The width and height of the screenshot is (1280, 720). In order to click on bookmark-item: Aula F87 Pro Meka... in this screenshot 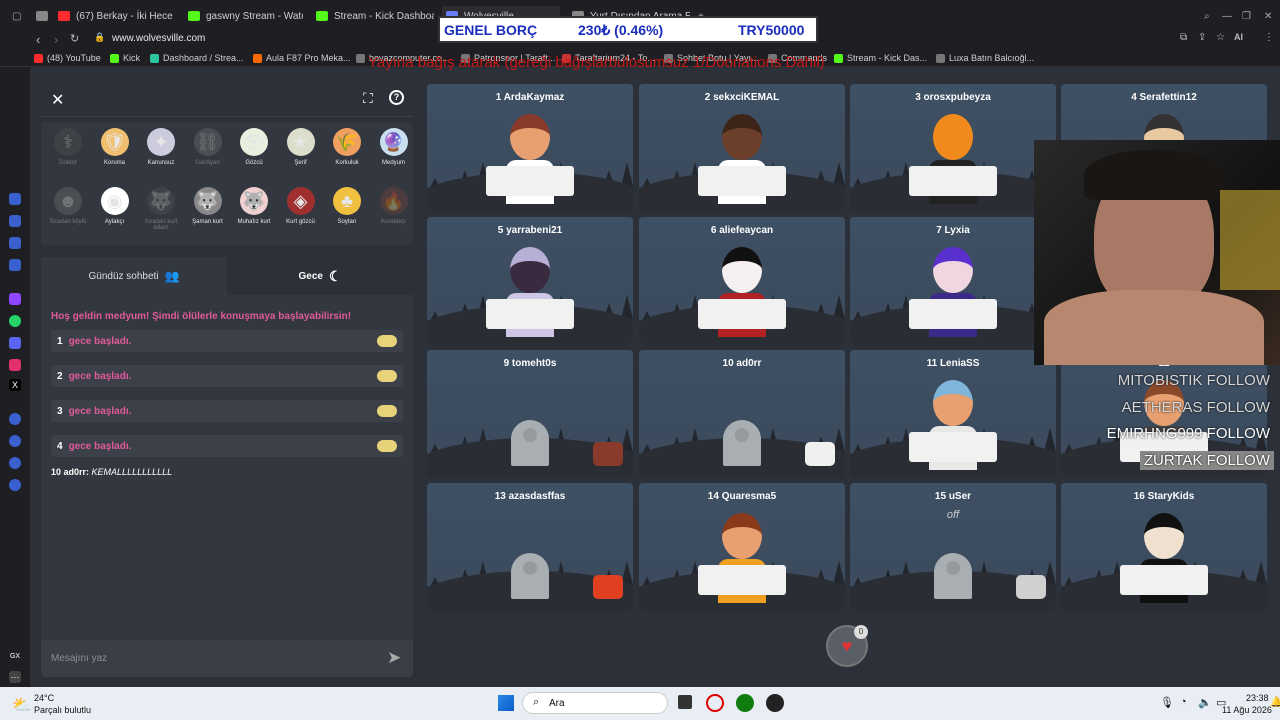, I will do `click(302, 58)`.